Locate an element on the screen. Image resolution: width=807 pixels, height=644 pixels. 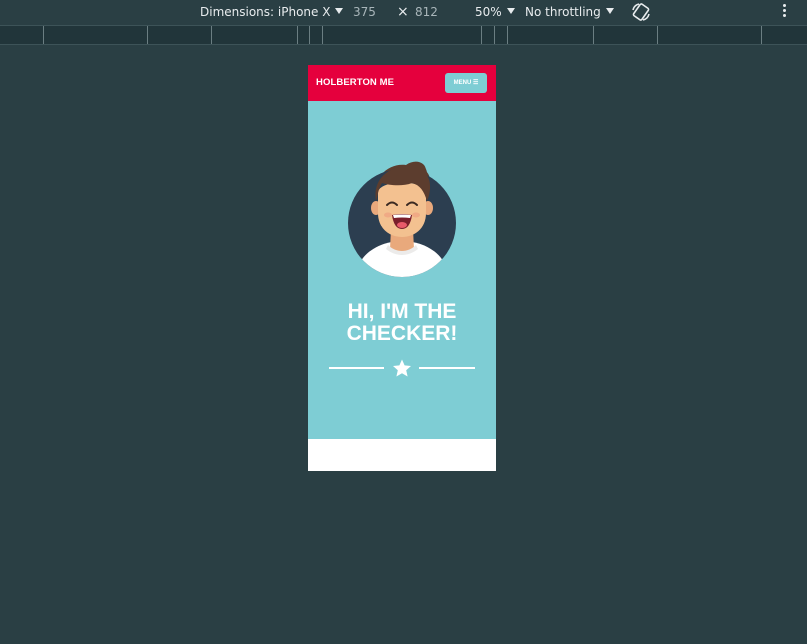
throttling-select: No throttling is located at coordinates (569, 12).